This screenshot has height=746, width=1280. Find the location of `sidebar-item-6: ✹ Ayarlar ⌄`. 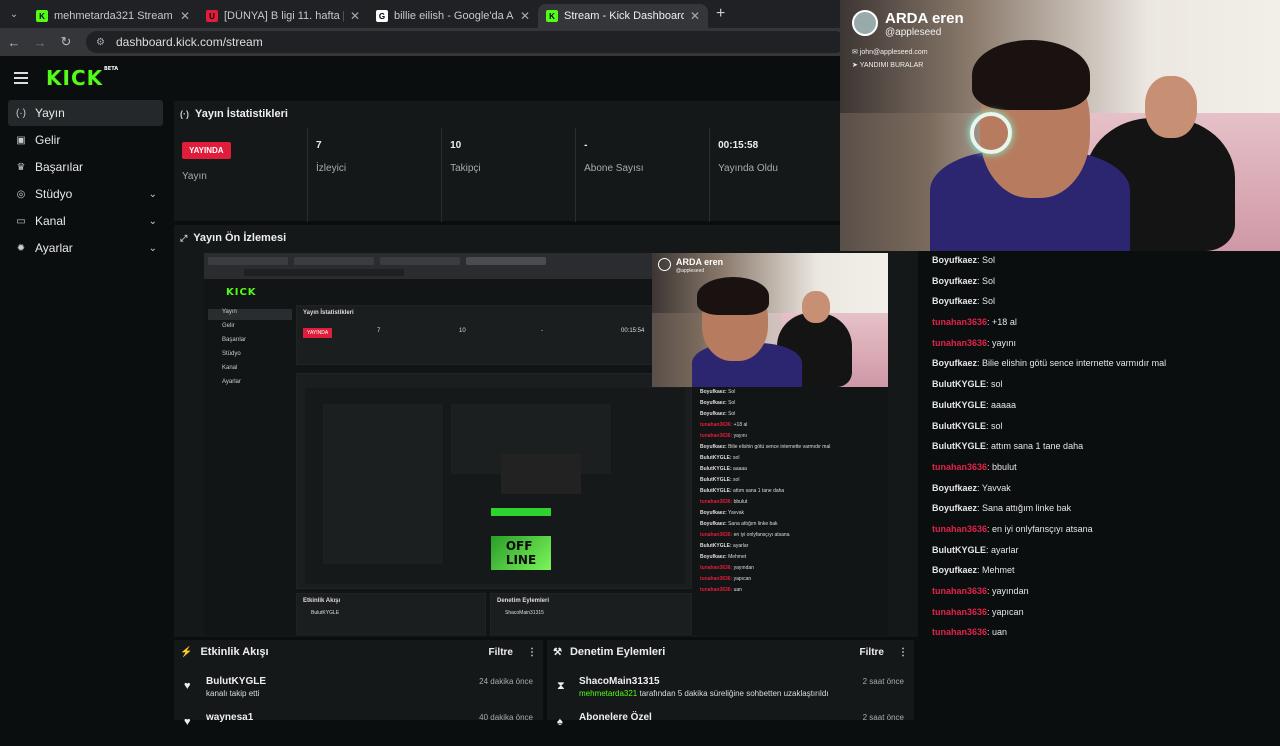

sidebar-item-6: ✹ Ayarlar ⌄ is located at coordinates (85, 248).